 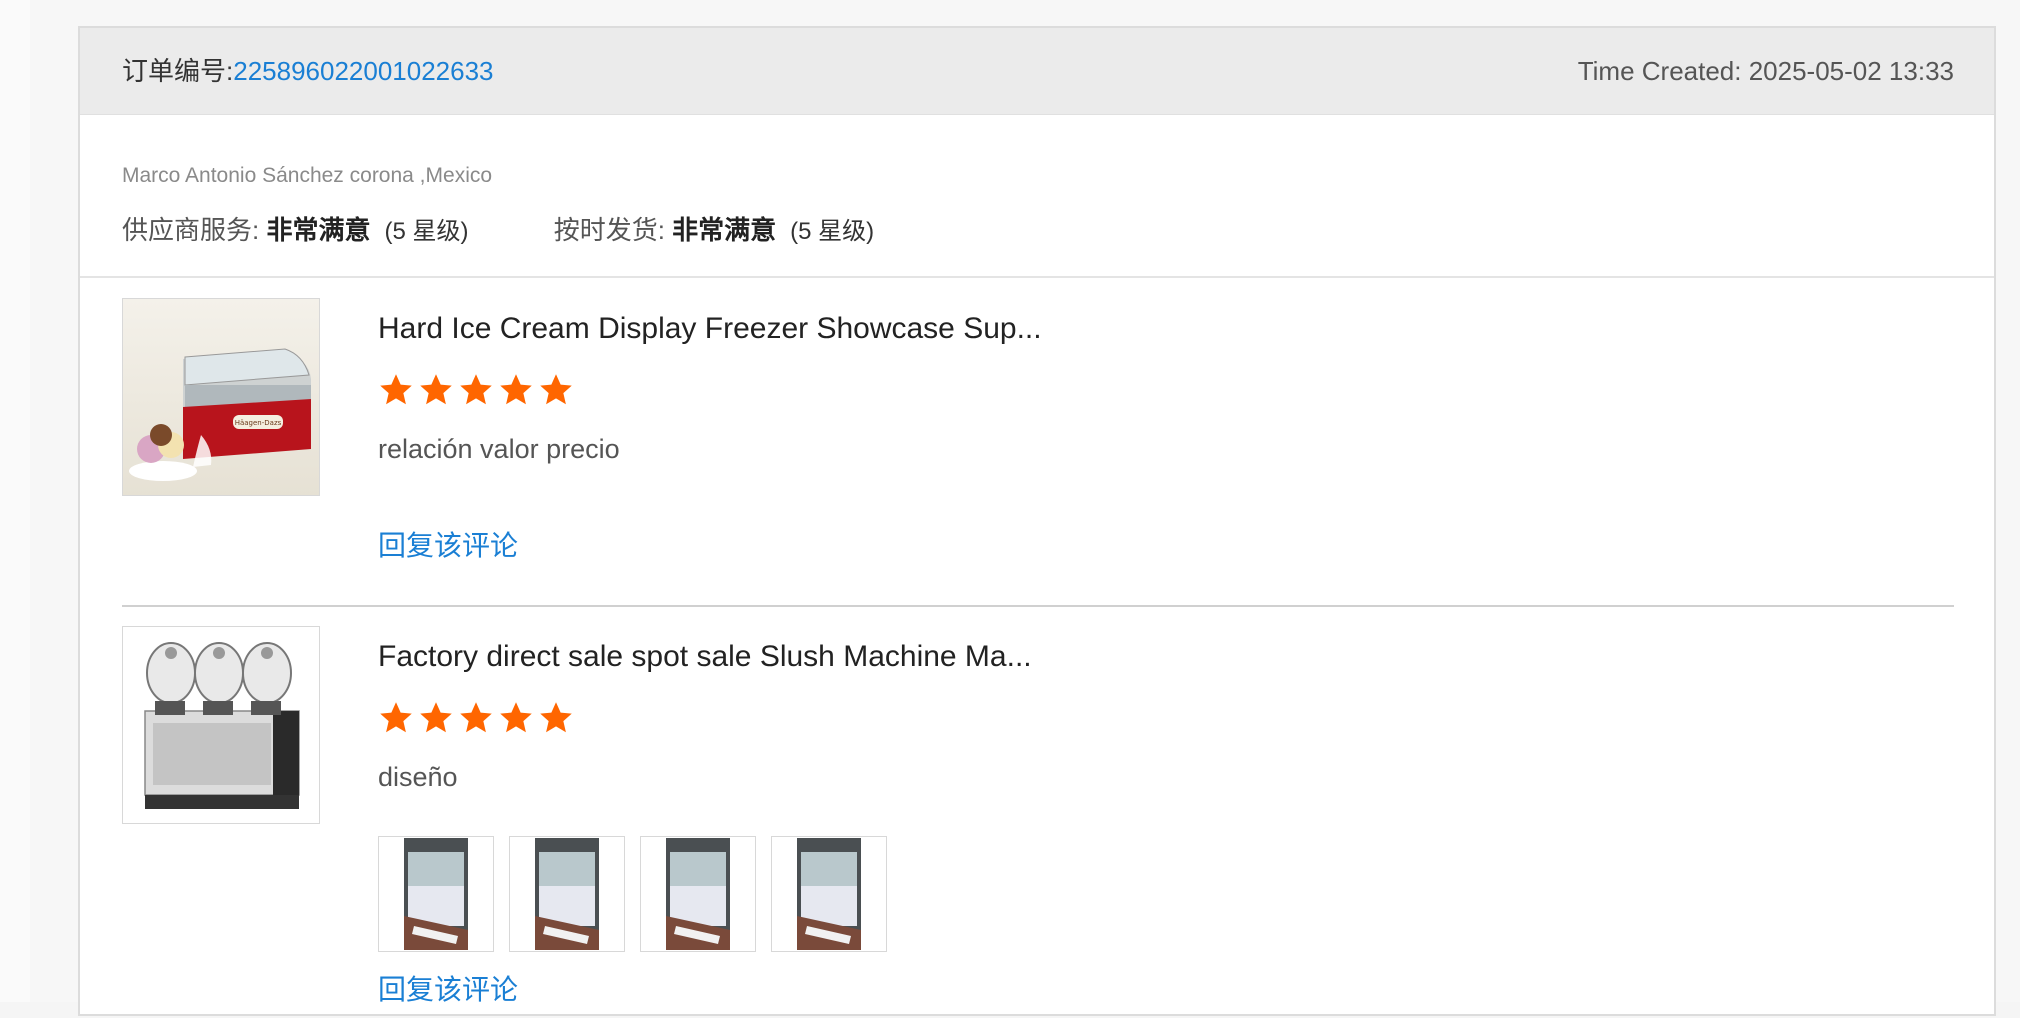 What do you see at coordinates (426, 231) in the screenshot?
I see `supplier-service-stars: (5 星级)` at bounding box center [426, 231].